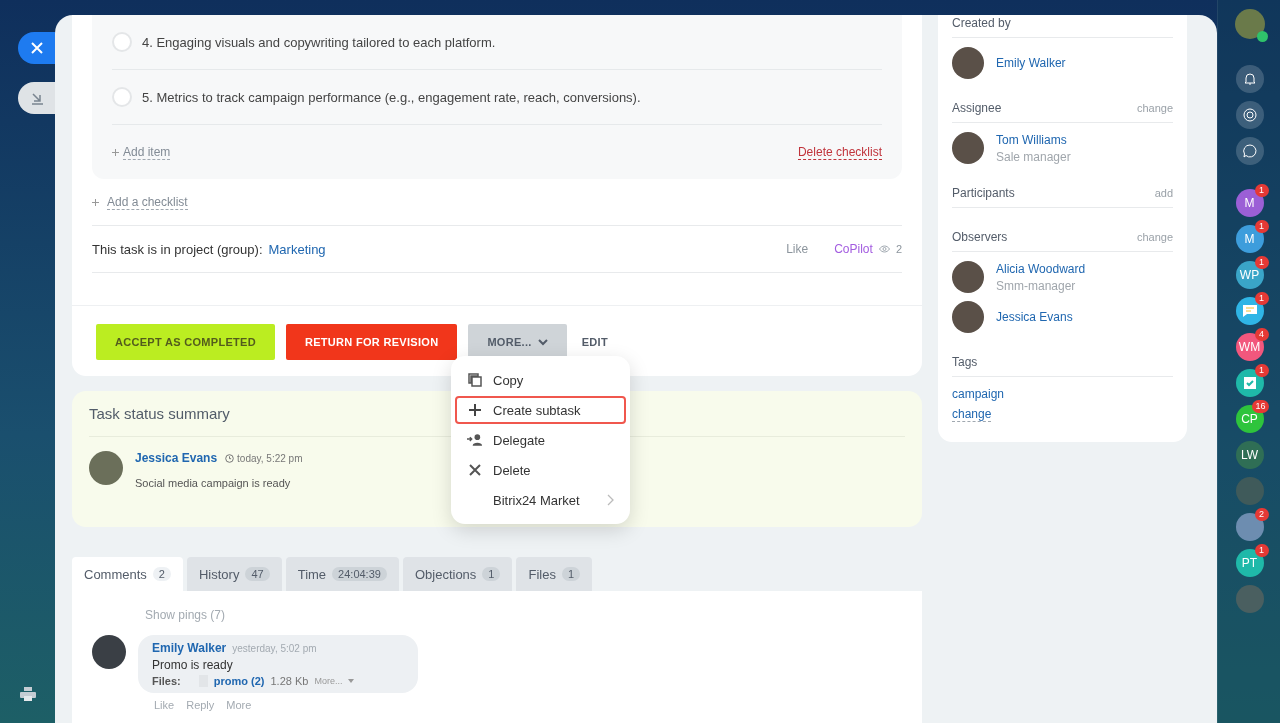 The height and width of the screenshot is (723, 1280). Describe the element at coordinates (884, 249) in the screenshot. I see `eye-icon` at that location.